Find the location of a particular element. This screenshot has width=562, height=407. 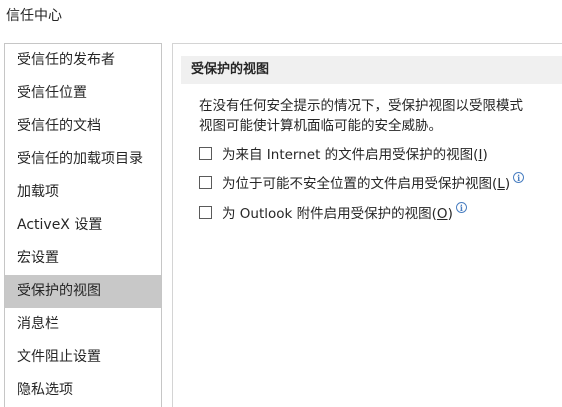

sidebar-item-addins: 加载项 is located at coordinates (83, 192).